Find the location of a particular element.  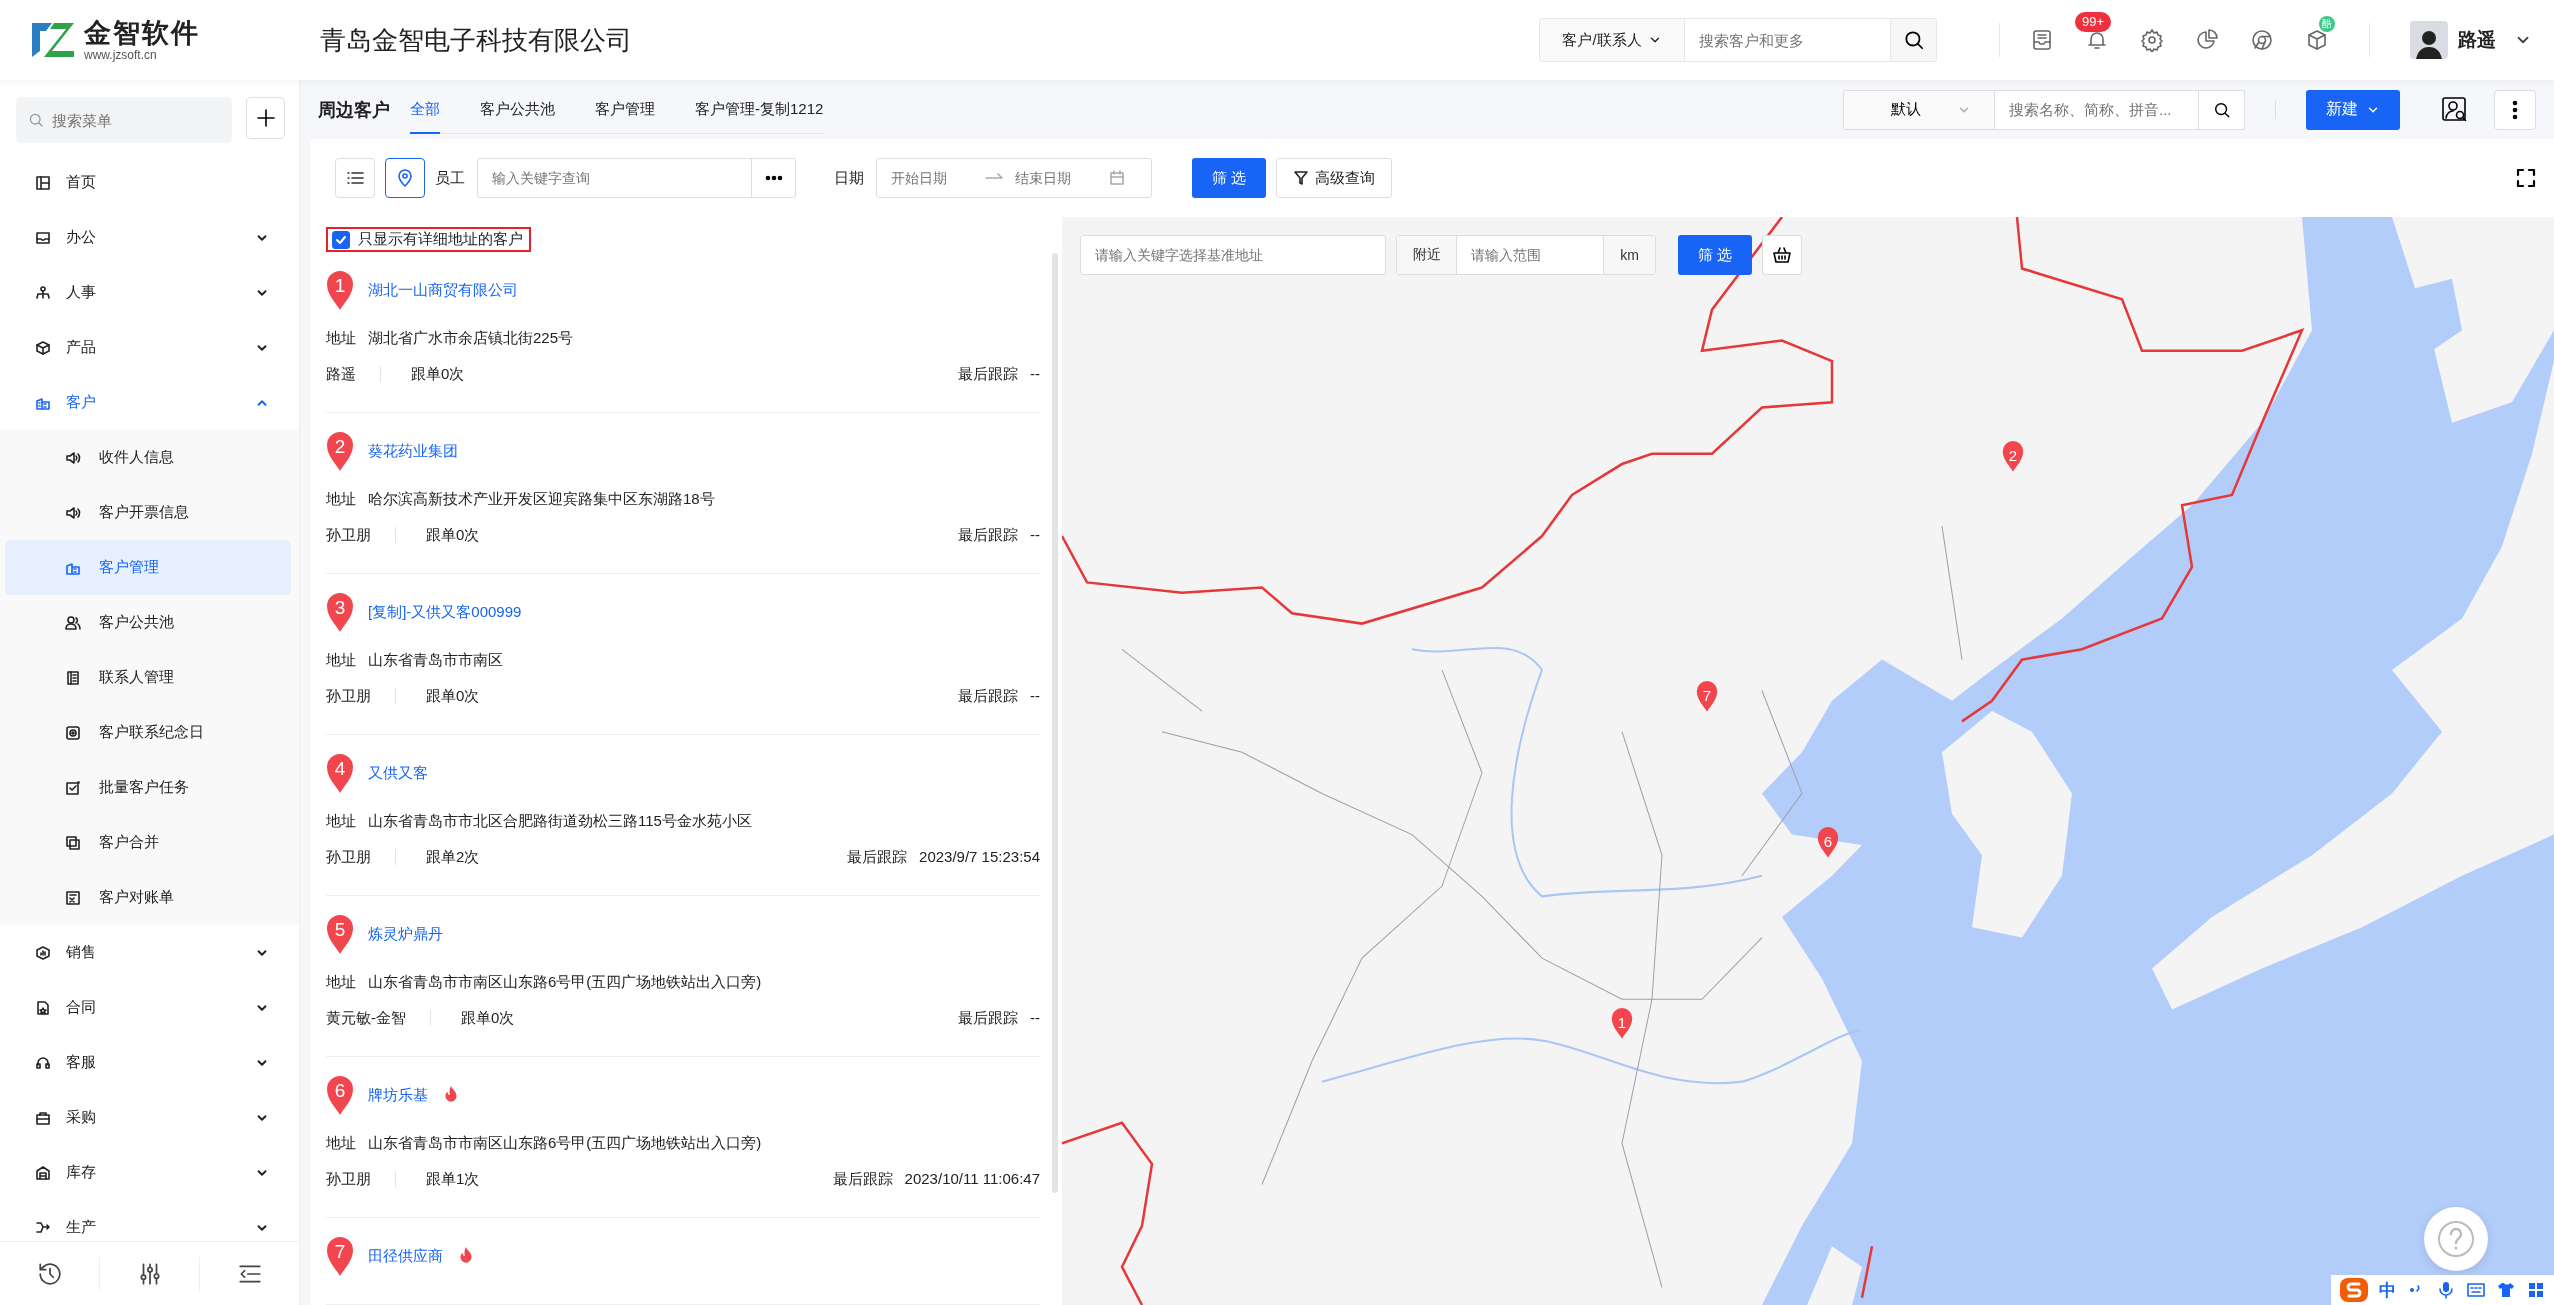

help-icon is located at coordinates (2456, 1239).